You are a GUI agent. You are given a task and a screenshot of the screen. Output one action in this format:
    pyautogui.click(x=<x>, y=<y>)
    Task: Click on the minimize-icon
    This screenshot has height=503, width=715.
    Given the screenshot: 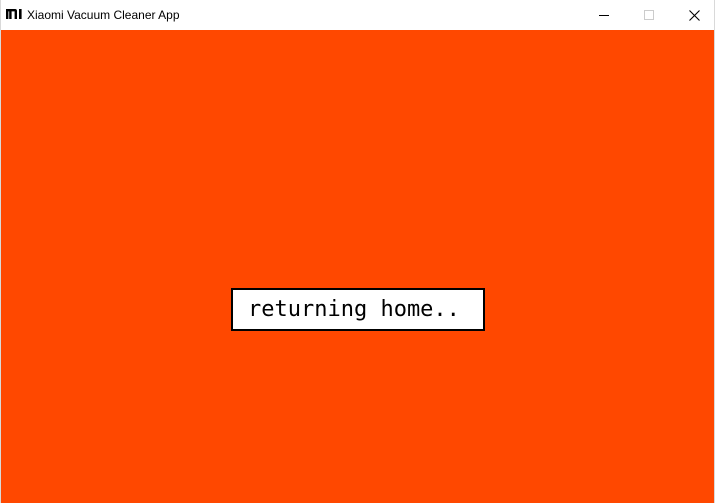 What is the action you would take?
    pyautogui.click(x=604, y=15)
    